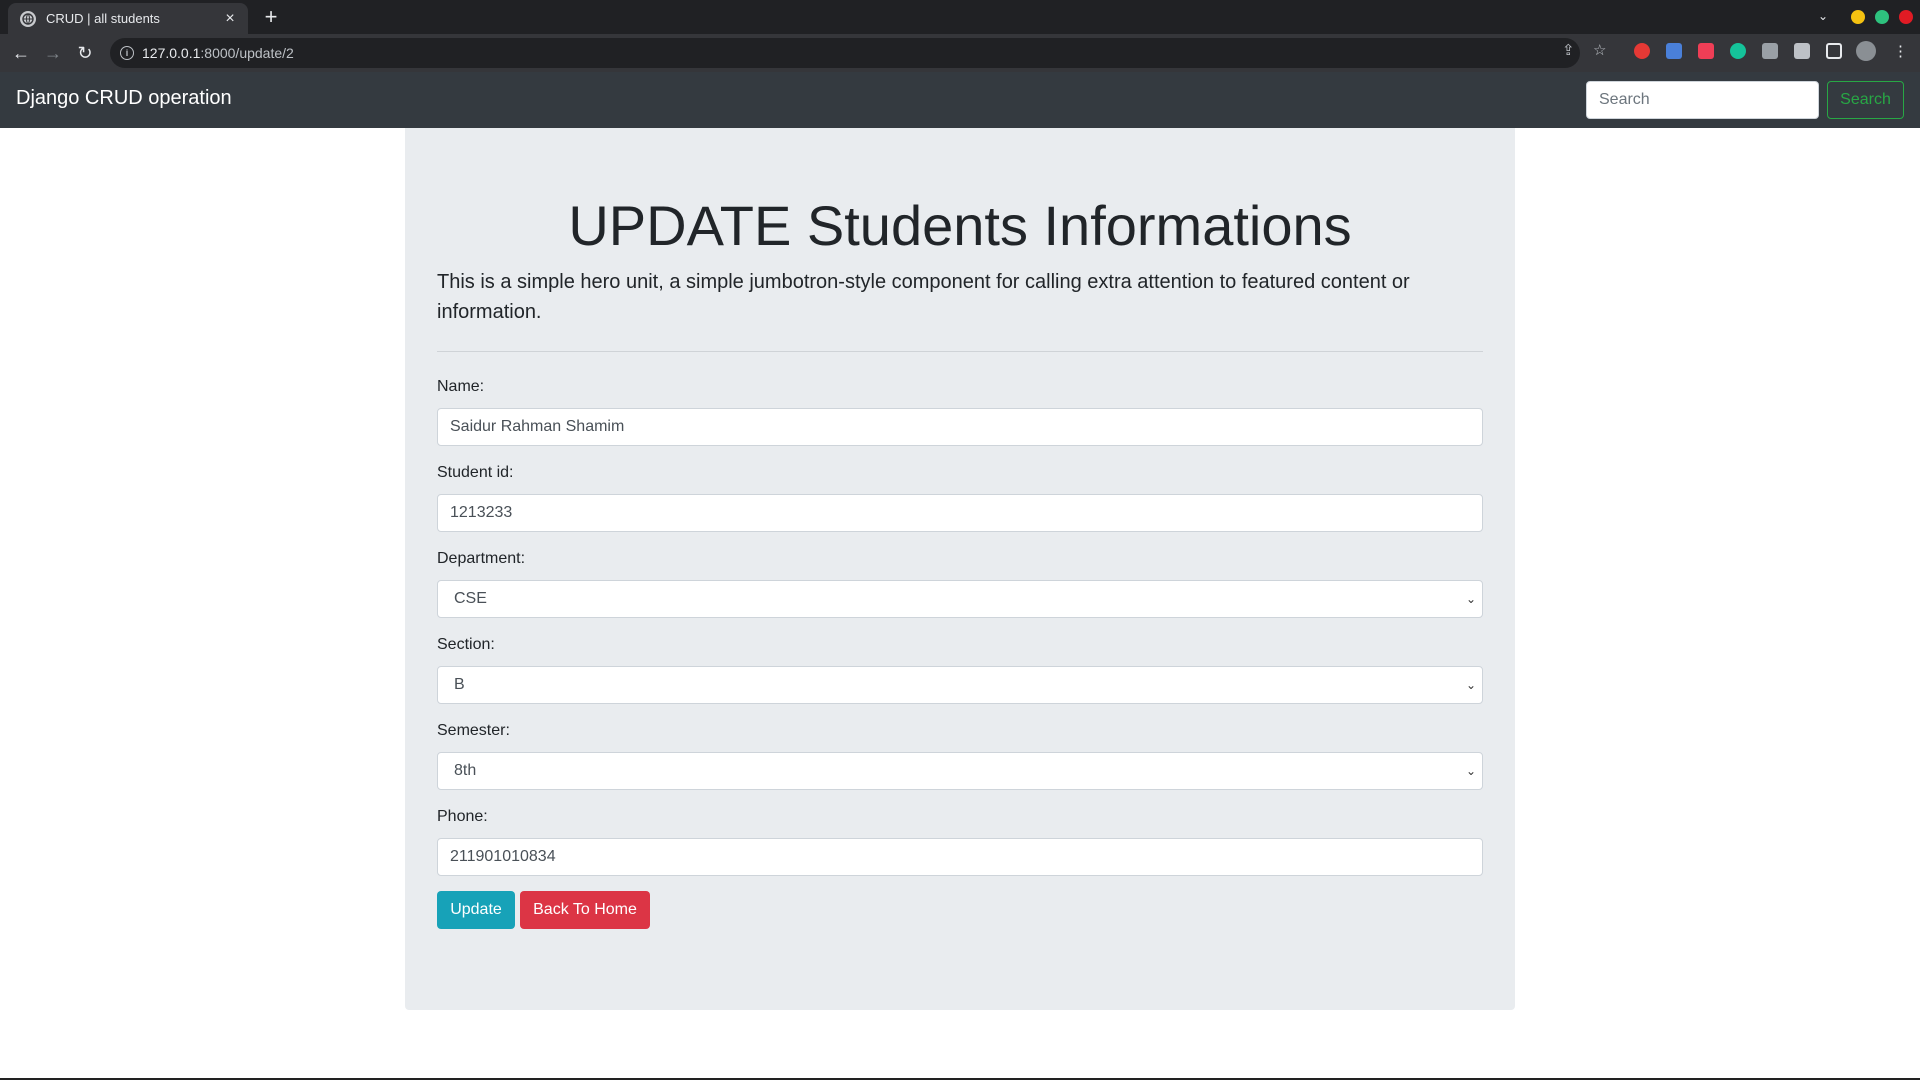  What do you see at coordinates (1802, 51) in the screenshot?
I see `puzzle-icon` at bounding box center [1802, 51].